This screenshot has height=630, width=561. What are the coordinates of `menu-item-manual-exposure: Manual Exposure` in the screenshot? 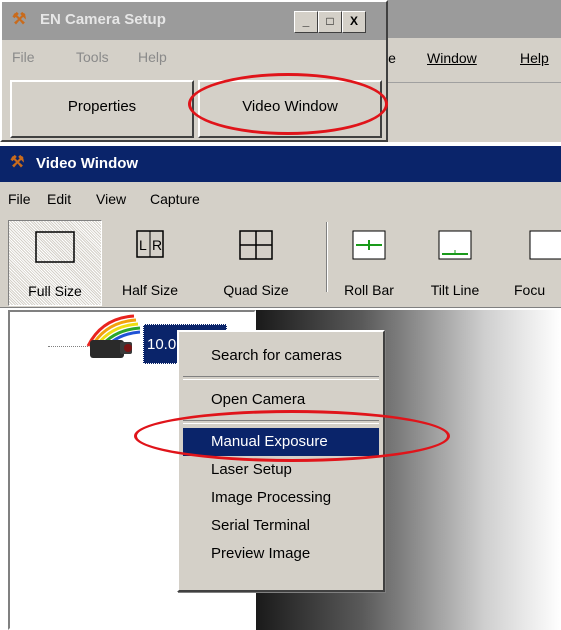 It's located at (281, 442).